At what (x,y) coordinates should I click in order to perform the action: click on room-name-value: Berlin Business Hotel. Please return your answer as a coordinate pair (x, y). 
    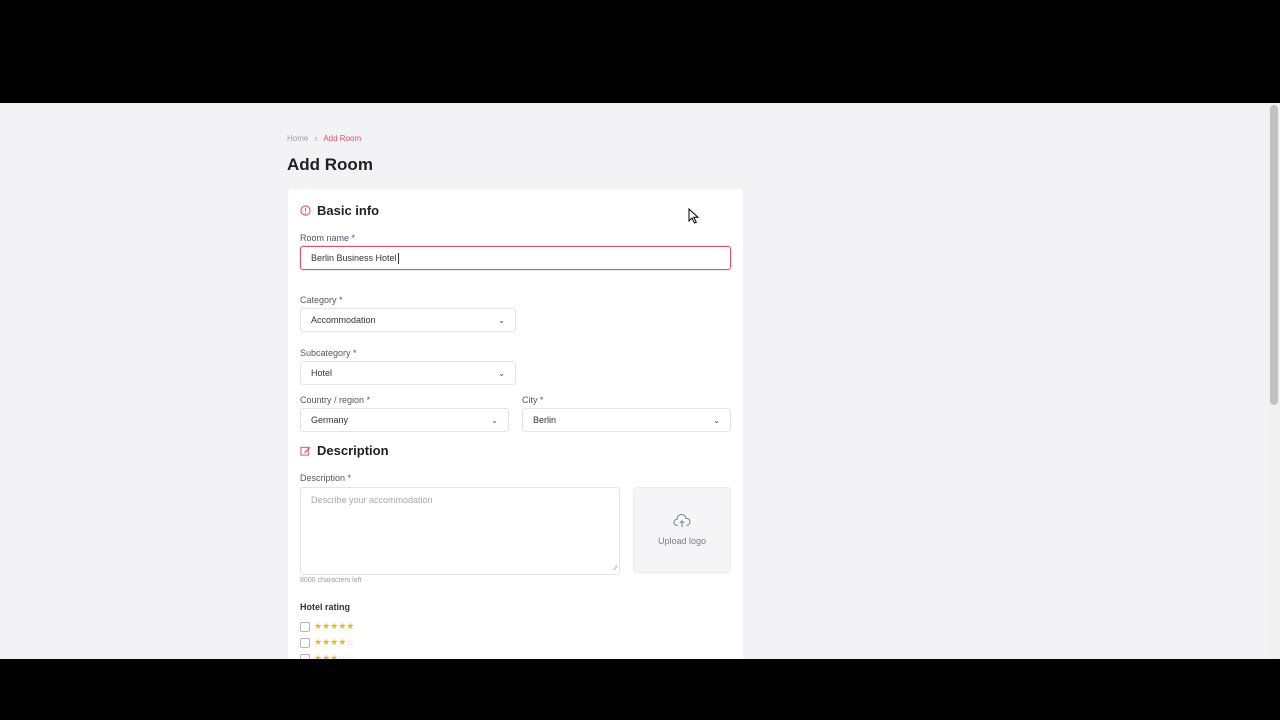
    Looking at the image, I should click on (354, 258).